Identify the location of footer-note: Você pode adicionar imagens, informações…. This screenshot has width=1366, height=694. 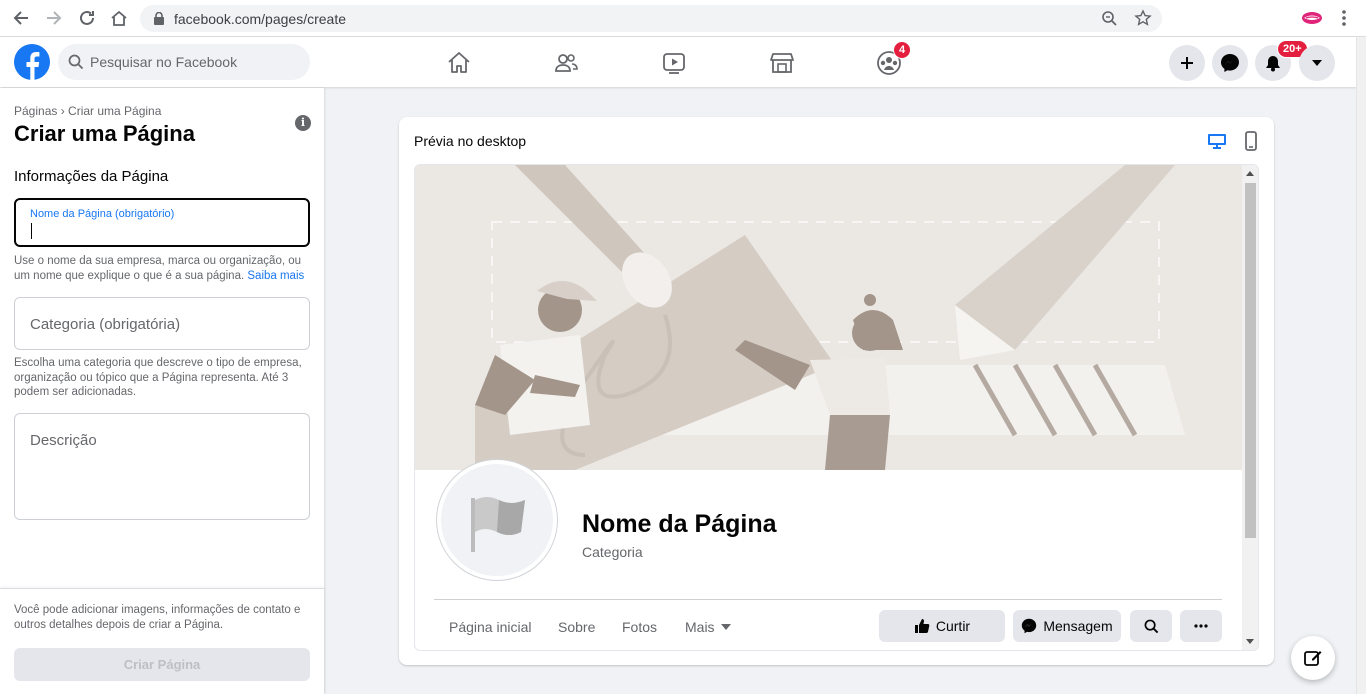
(157, 617).